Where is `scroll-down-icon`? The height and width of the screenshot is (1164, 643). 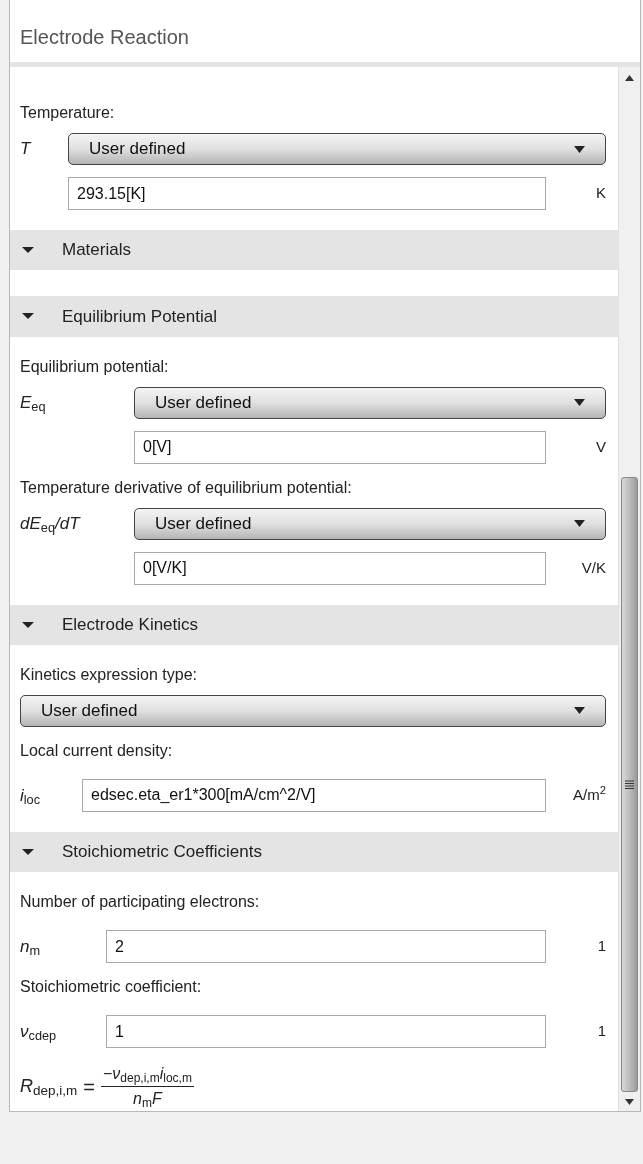
scroll-down-icon is located at coordinates (629, 1102).